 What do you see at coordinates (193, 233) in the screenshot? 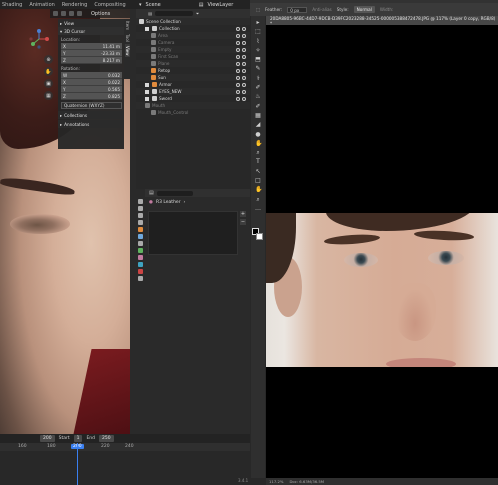
I see `material-slot-list` at bounding box center [193, 233].